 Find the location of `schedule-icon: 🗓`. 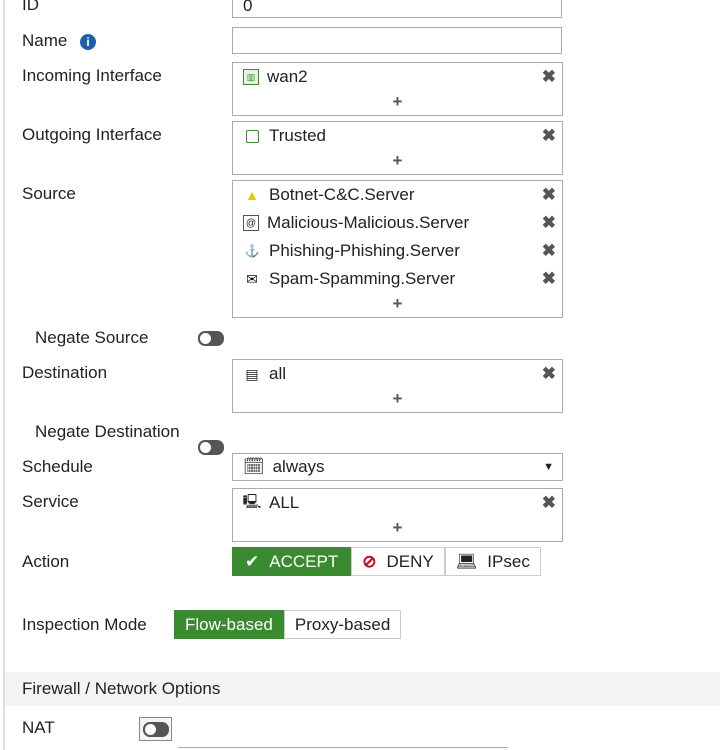

schedule-icon: 🗓 is located at coordinates (254, 466).